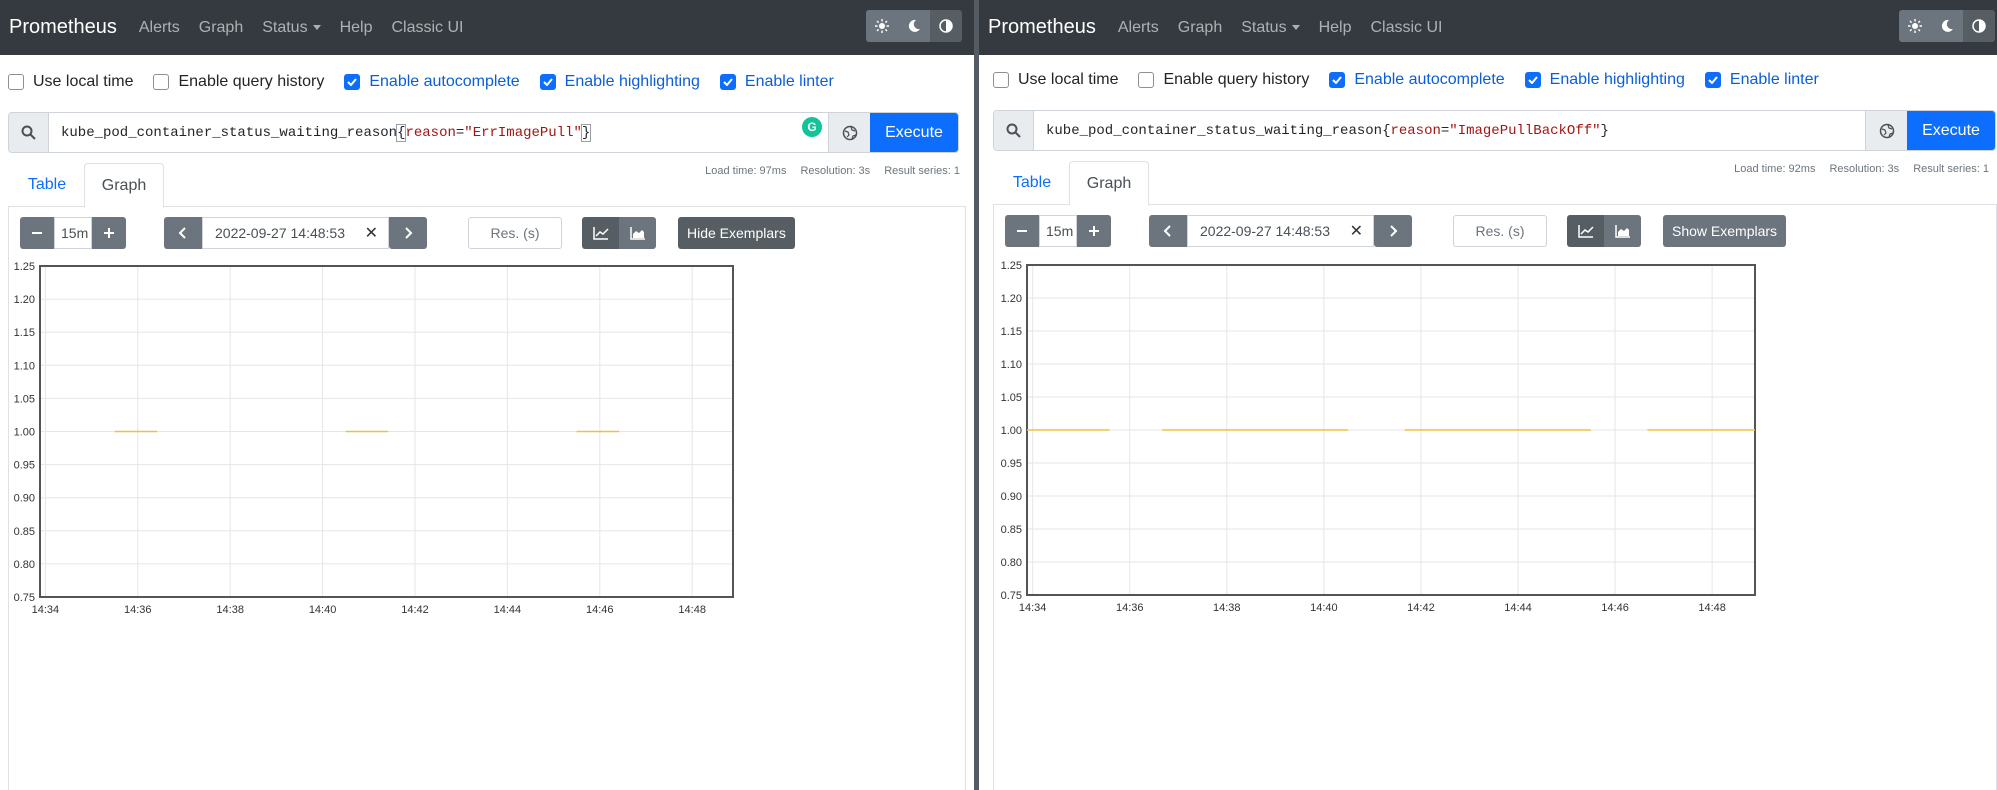 The width and height of the screenshot is (1997, 790). Describe the element at coordinates (1068, 79) in the screenshot. I see `opt-label: Use local time` at that location.